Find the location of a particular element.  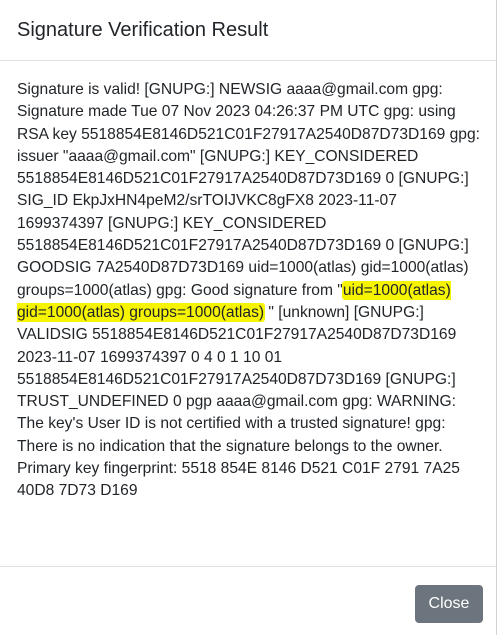

dialog-footer: Close is located at coordinates (248, 600).